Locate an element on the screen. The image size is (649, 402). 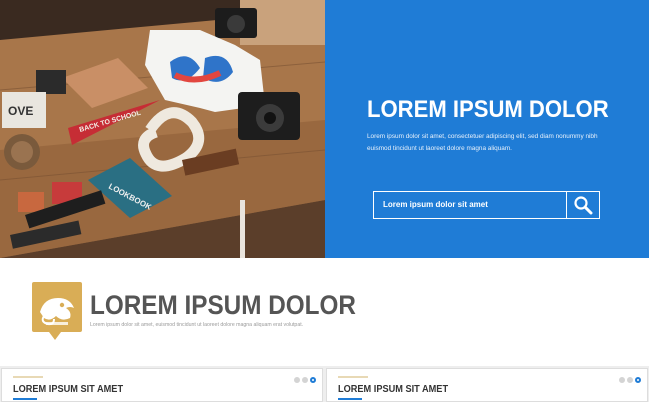
search-button is located at coordinates (582, 205).